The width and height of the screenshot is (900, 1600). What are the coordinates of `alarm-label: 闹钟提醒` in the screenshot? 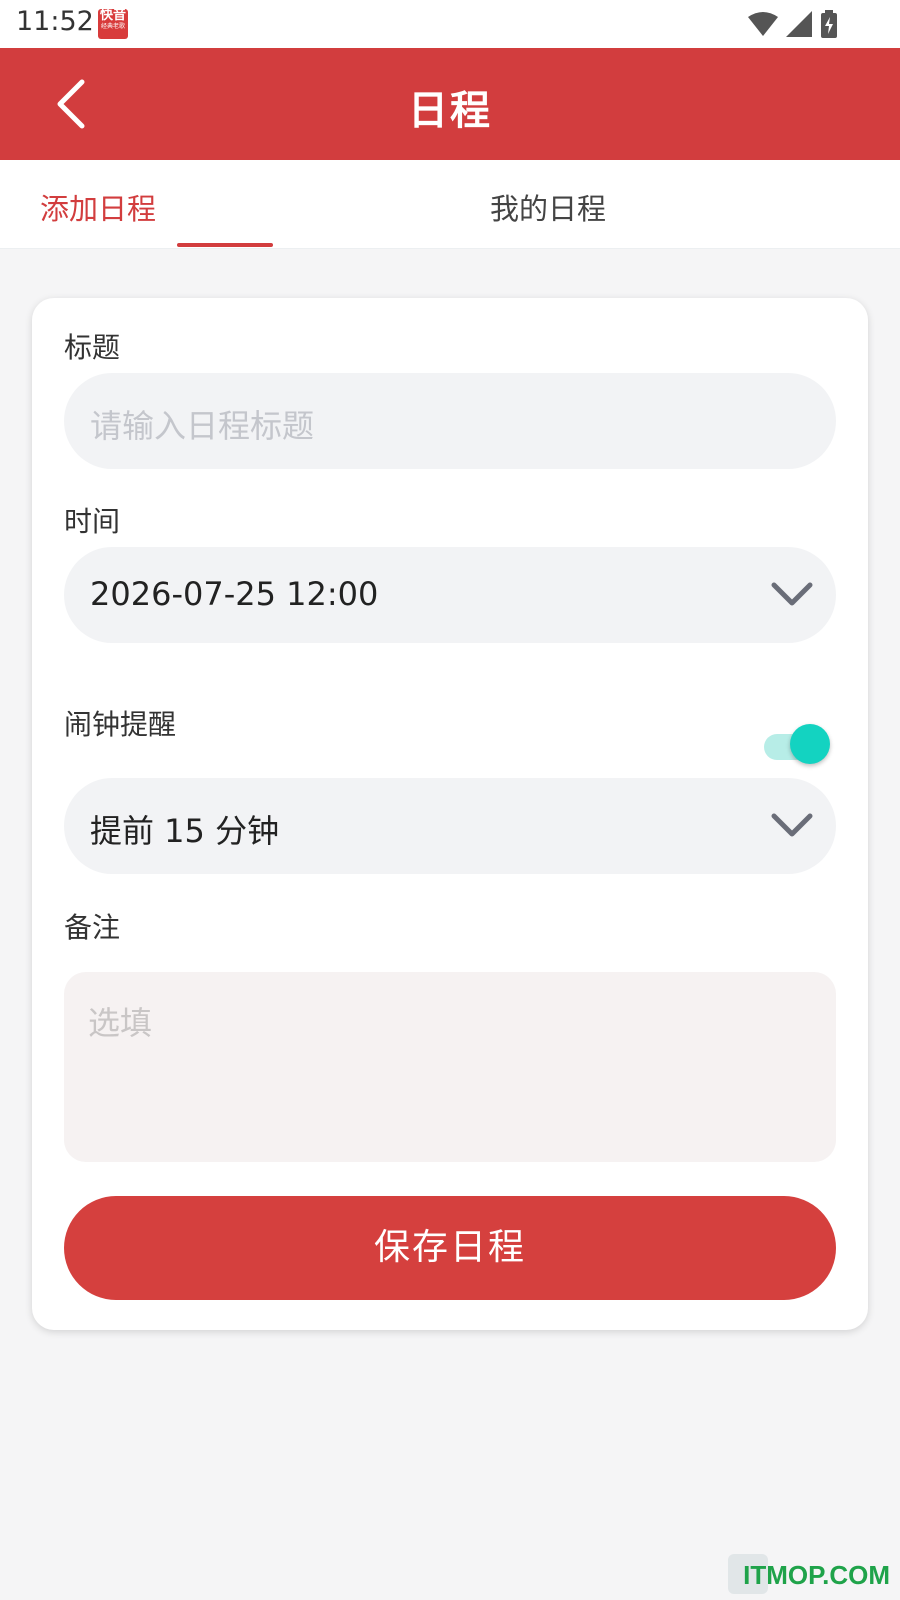 It's located at (120, 724).